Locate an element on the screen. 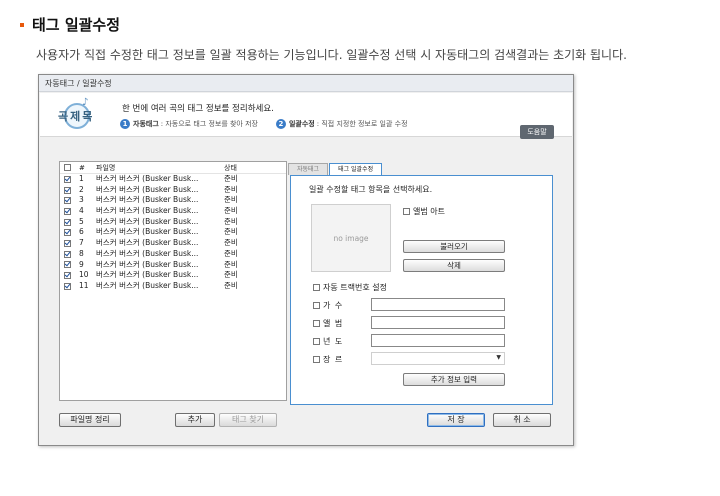 Image resolution: width=720 pixels, height=496 pixels. album-option: 앨 범 is located at coordinates (328, 323).